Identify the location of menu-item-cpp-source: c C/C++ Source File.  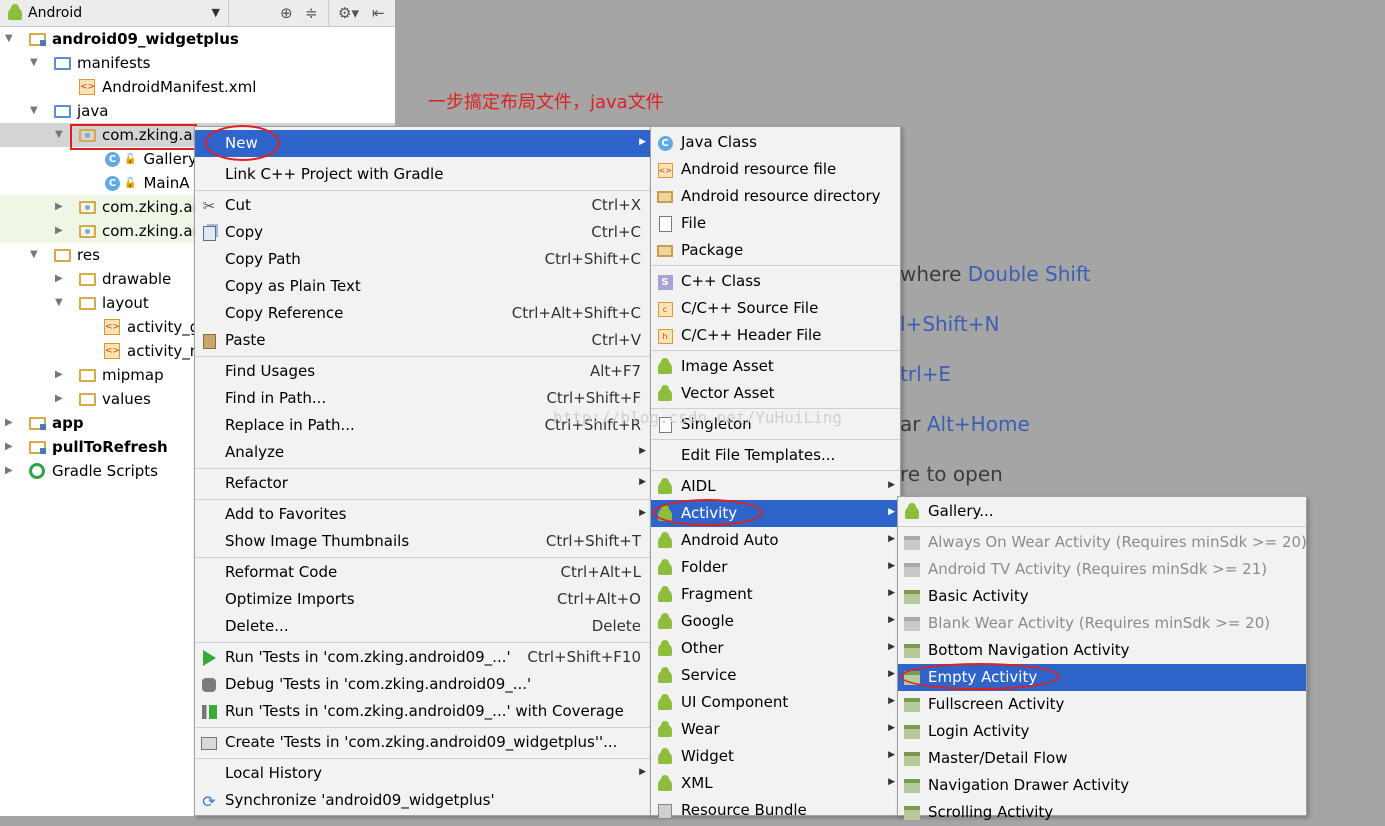
(775, 308).